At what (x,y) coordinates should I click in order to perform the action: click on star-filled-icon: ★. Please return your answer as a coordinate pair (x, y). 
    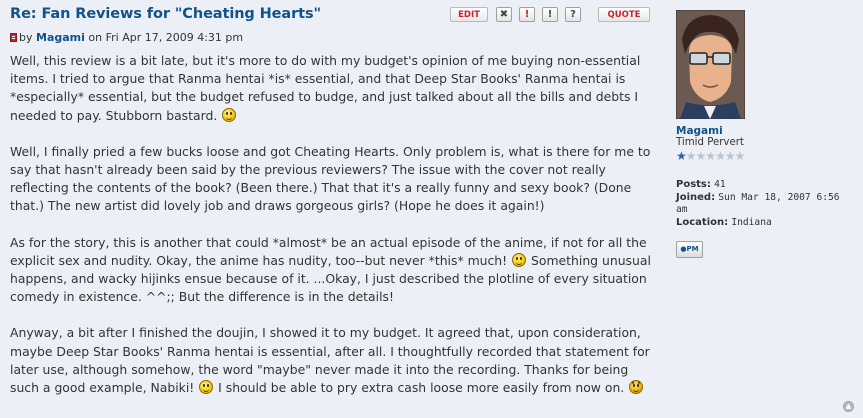
    Looking at the image, I should click on (681, 156).